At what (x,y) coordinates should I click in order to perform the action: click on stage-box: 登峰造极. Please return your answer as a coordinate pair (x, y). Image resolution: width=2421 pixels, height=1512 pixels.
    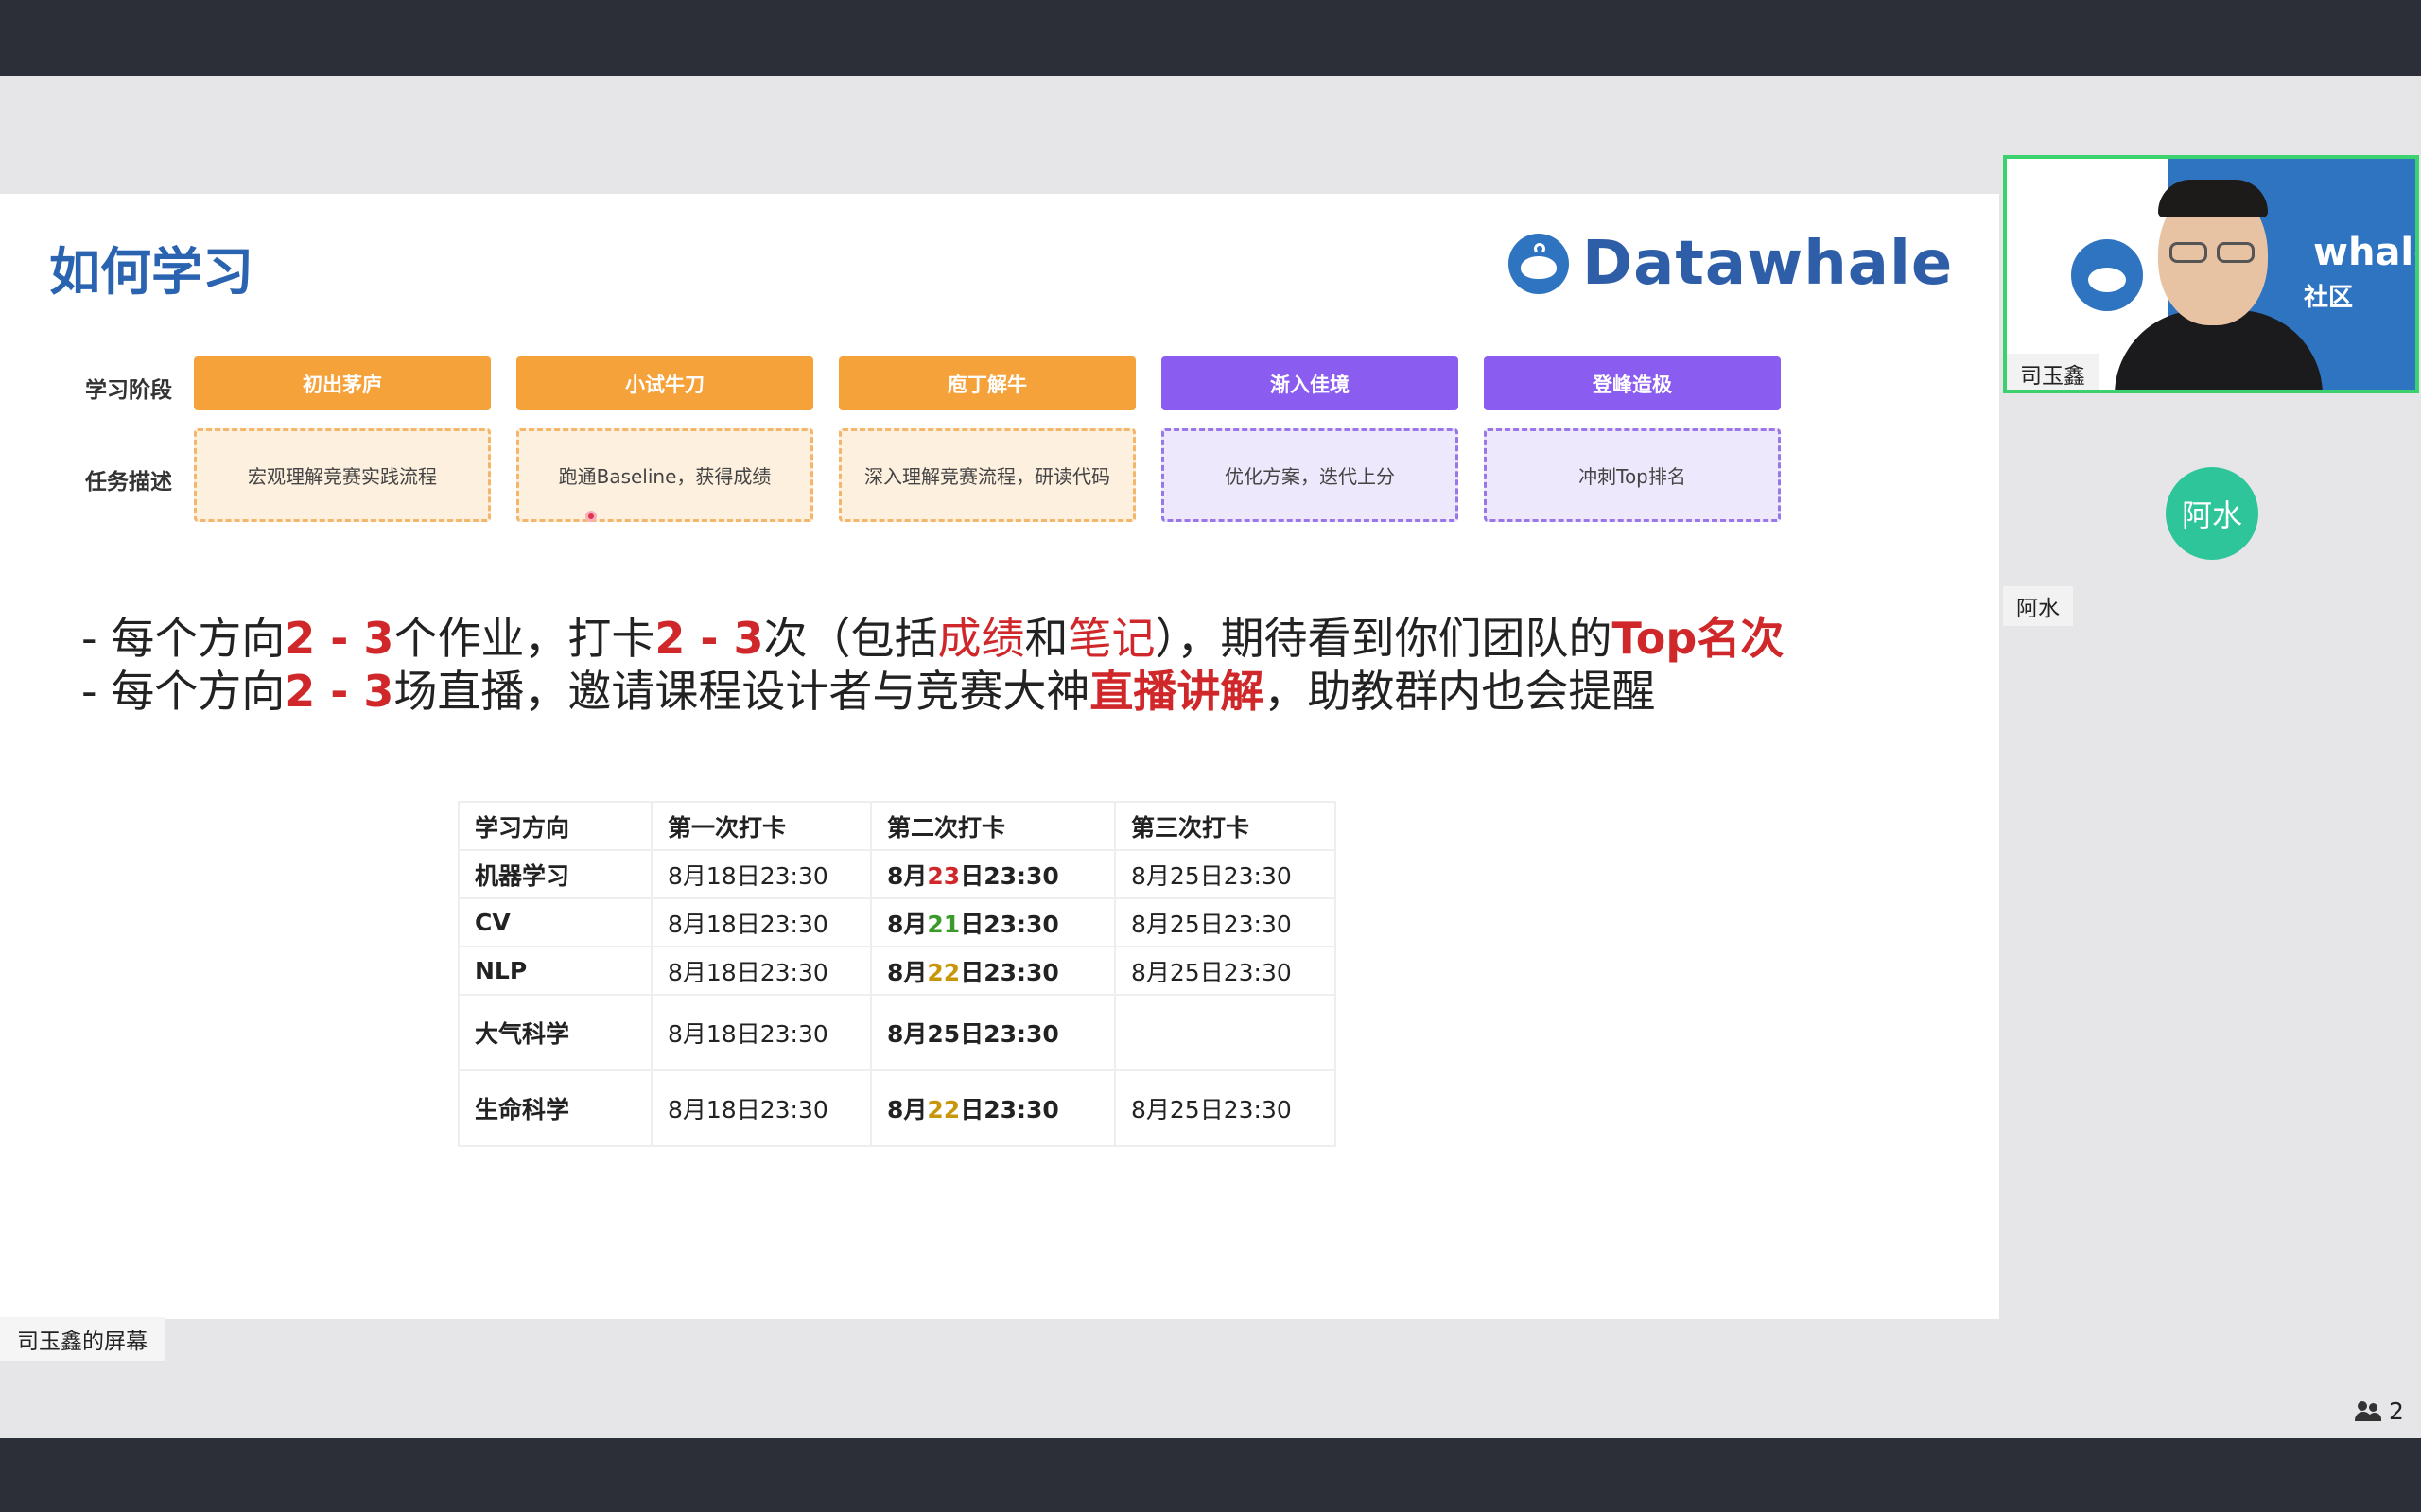
    Looking at the image, I should click on (1632, 383).